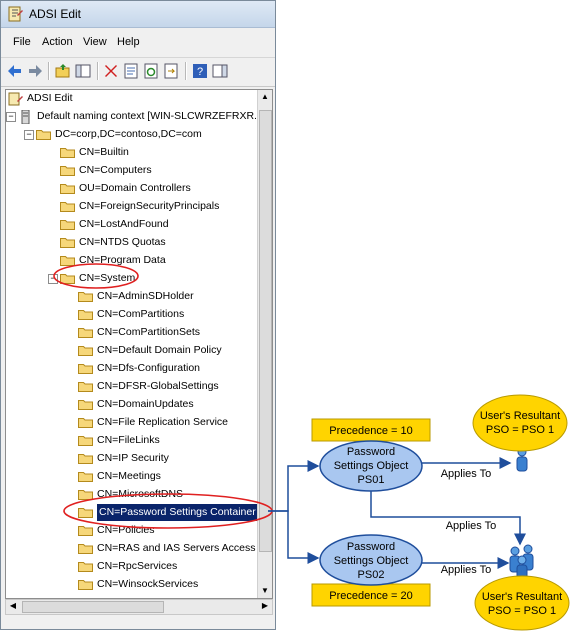 The height and width of the screenshot is (635, 583). I want to click on resultant-bottom-line2: PSO = PSO 1, so click(522, 611).